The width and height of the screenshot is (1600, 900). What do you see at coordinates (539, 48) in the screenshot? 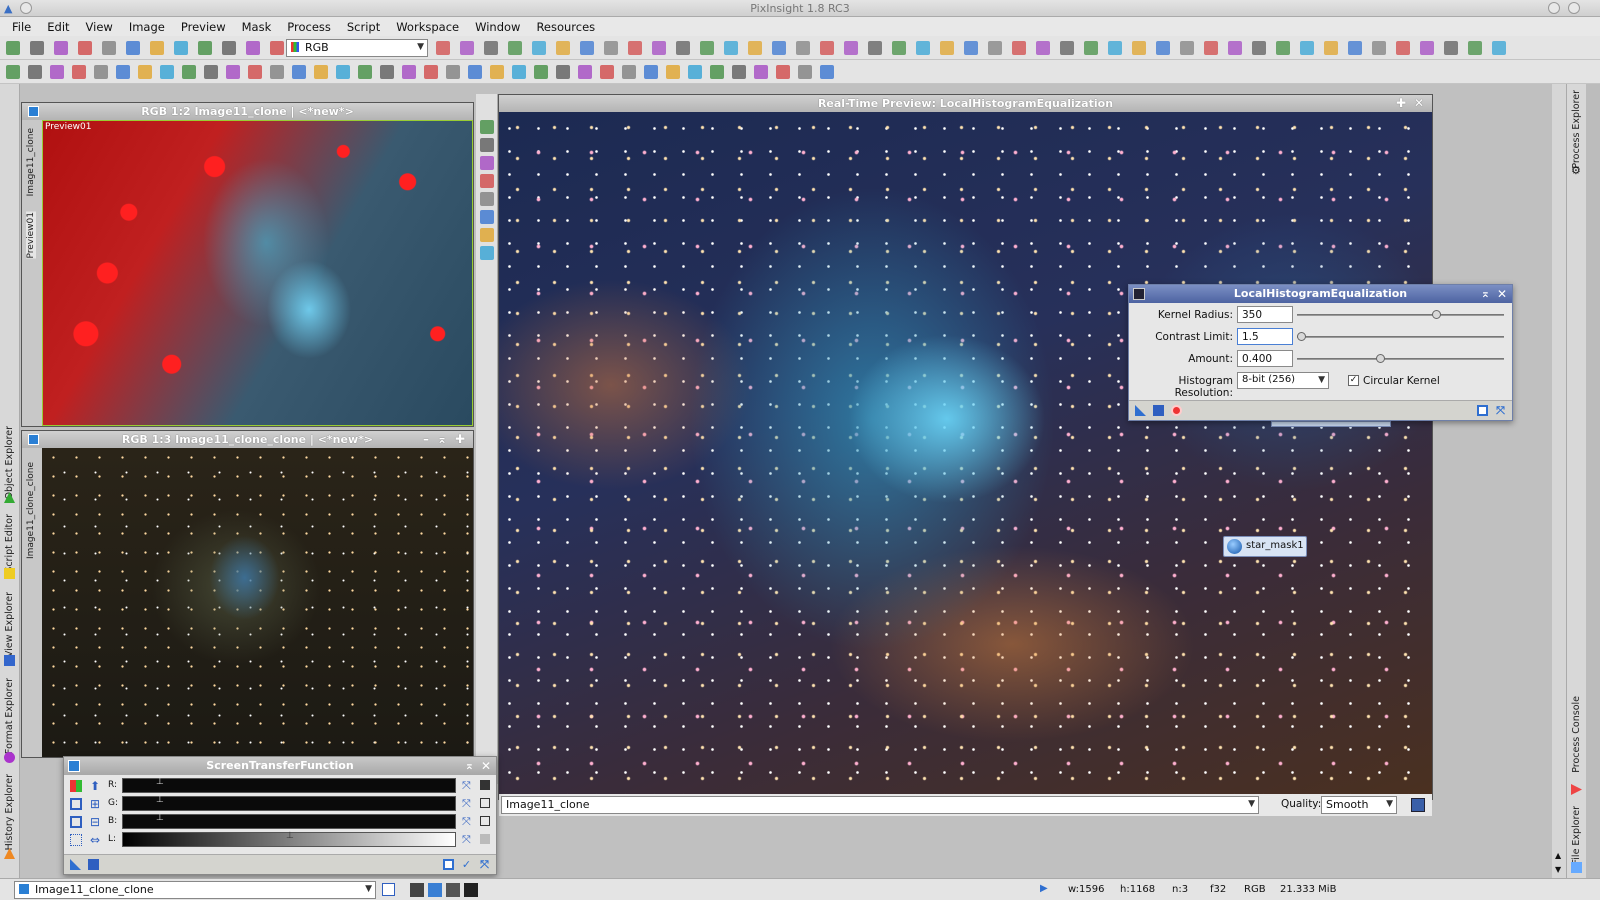
I see `zoom-in-icon` at bounding box center [539, 48].